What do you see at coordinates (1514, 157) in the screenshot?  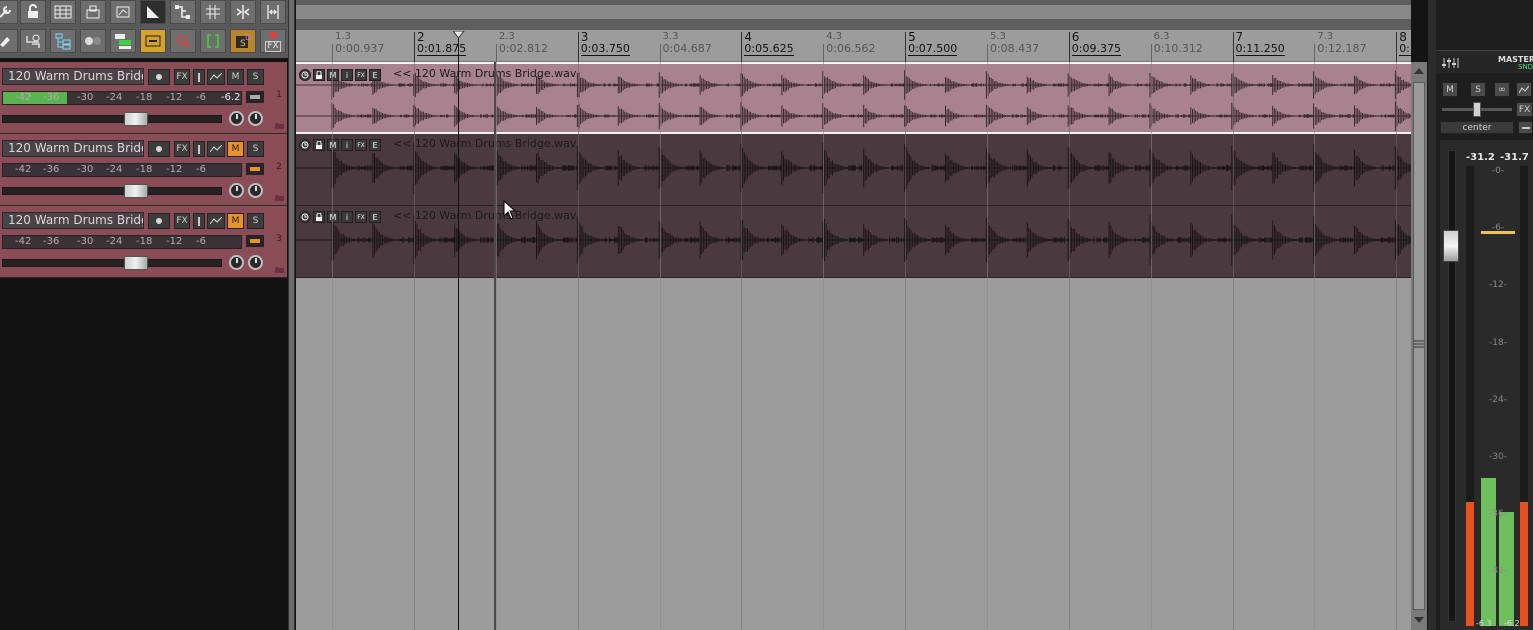 I see `master-peak-right: -31.7` at bounding box center [1514, 157].